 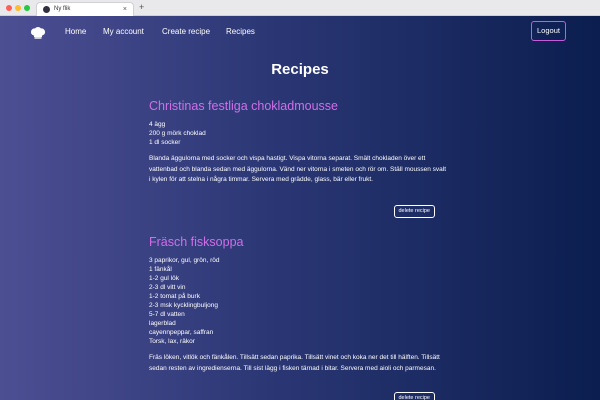 What do you see at coordinates (141, 7) in the screenshot?
I see `new-tab-icon: +` at bounding box center [141, 7].